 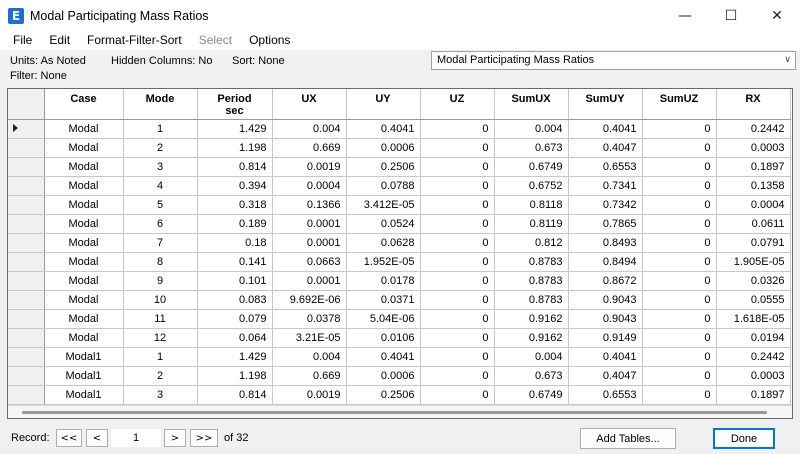 I want to click on table-cell: 0.814, so click(x=235, y=395).